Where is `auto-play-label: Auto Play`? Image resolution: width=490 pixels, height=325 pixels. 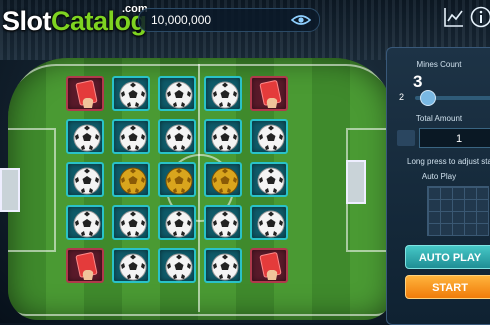 auto-play-label: Auto Play is located at coordinates (438, 176).